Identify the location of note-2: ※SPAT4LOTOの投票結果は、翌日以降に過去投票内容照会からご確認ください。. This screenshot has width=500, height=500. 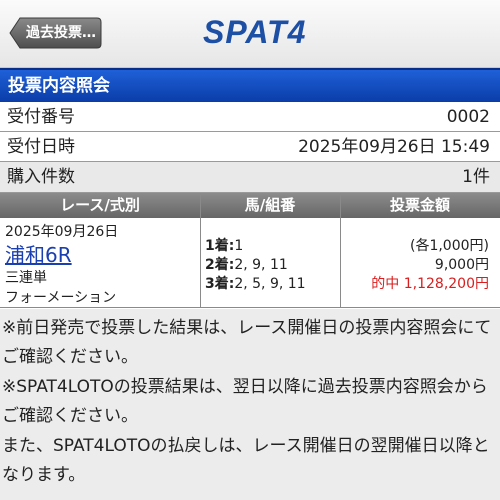
(245, 401).